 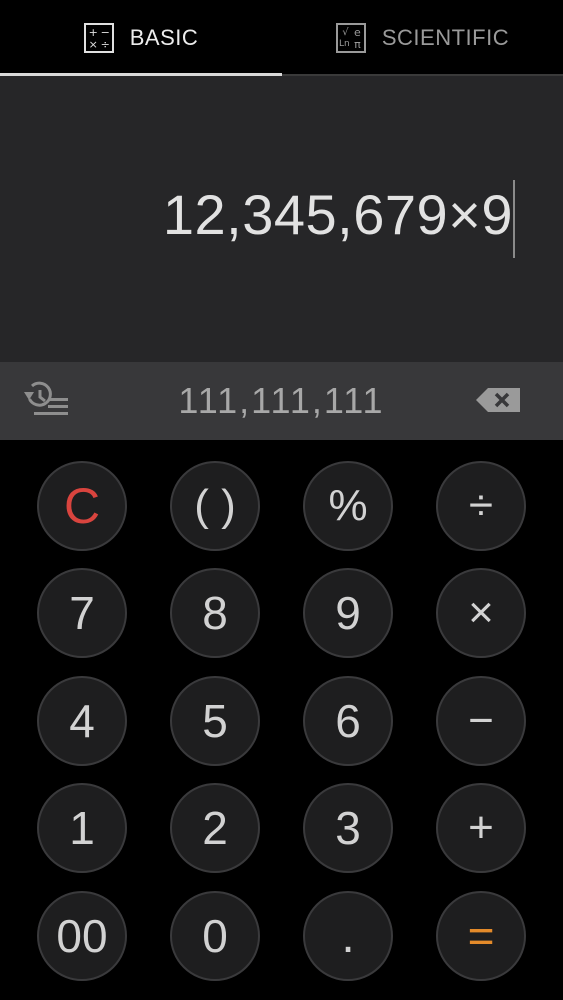 I want to click on text-cursor, so click(x=514, y=219).